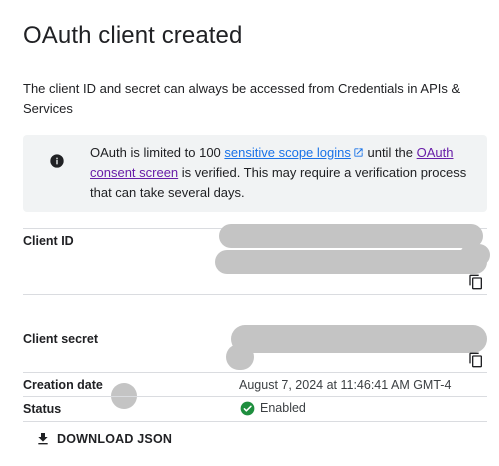 This screenshot has height=466, width=499. I want to click on status-value: Enabled, so click(283, 408).